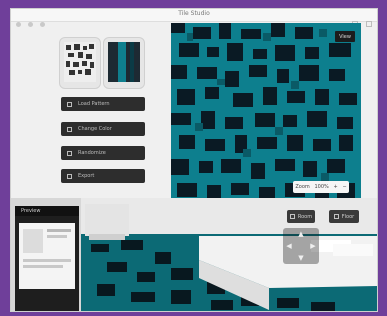 Image resolution: width=387 pixels, height=316 pixels. I want to click on room-button: Room, so click(301, 216).